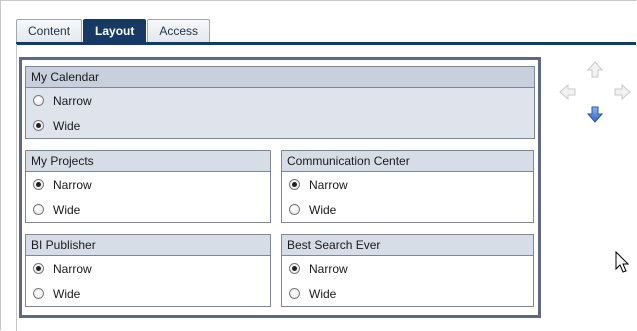 This screenshot has height=331, width=637. I want to click on mouse-cursor-icon, so click(622, 262).